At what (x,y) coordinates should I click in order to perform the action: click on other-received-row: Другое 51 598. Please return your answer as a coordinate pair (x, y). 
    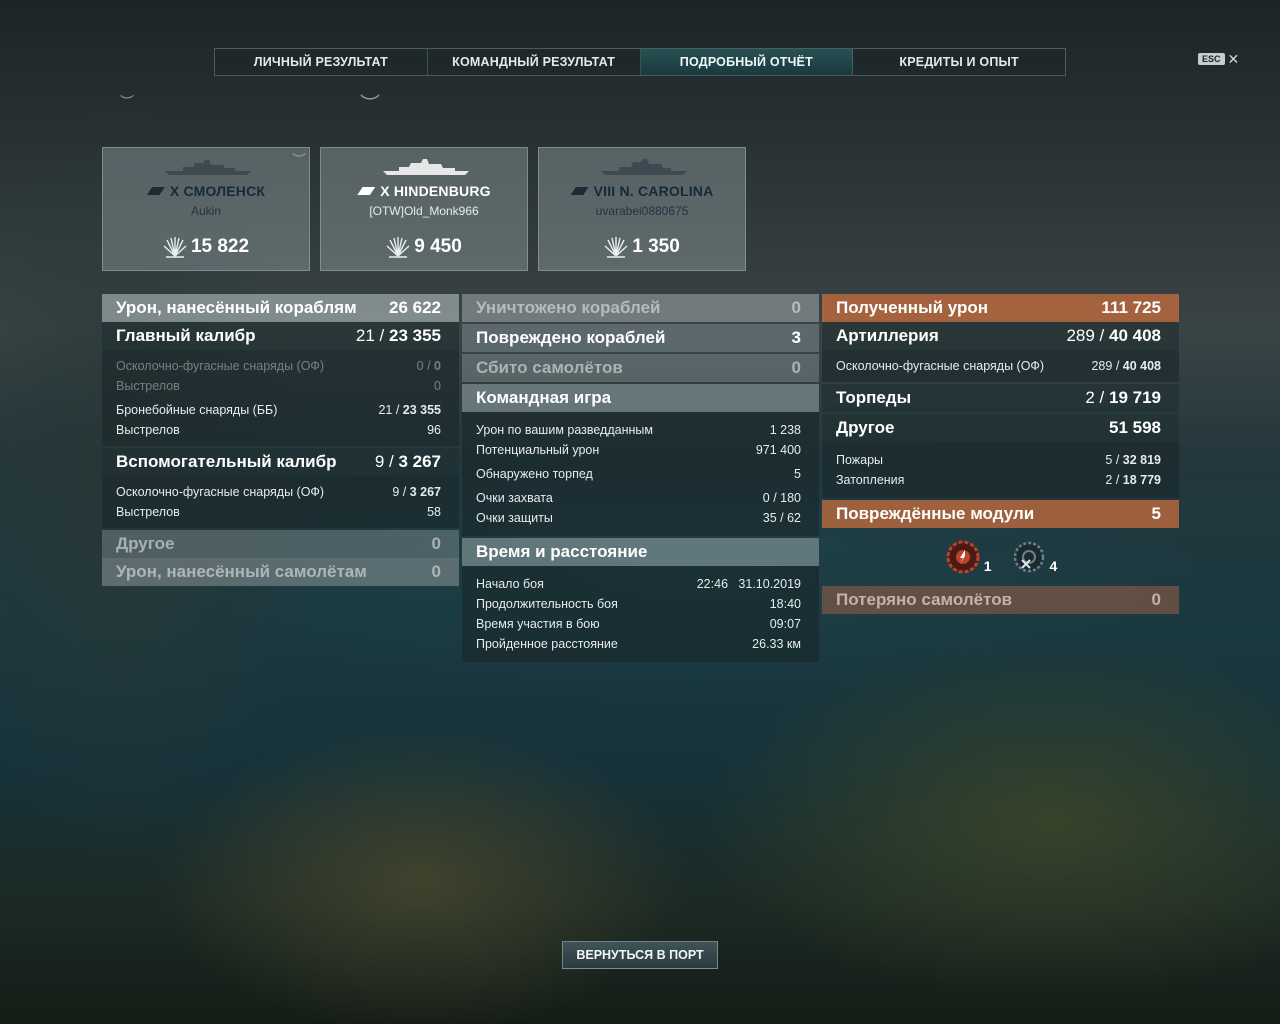
    Looking at the image, I should click on (1000, 428).